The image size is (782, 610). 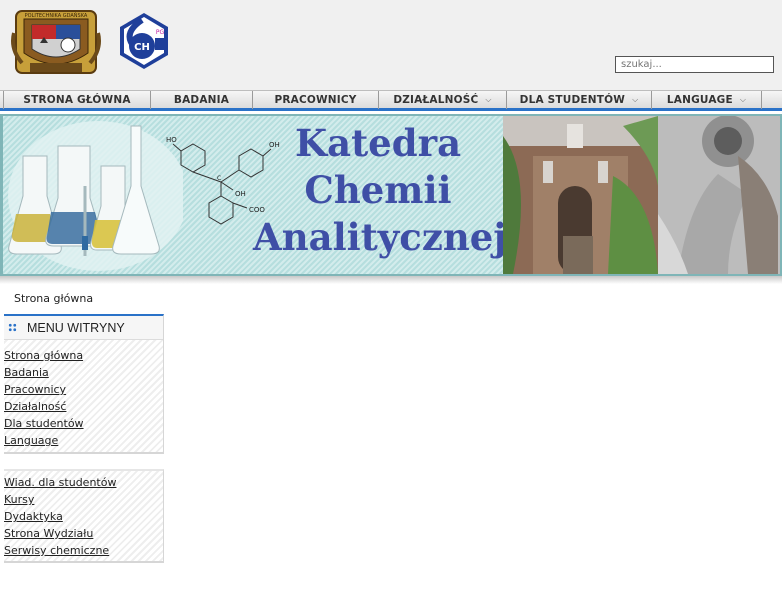 I want to click on crest-text: POLITECHNIKA GDAŃSKA, so click(x=56, y=15).